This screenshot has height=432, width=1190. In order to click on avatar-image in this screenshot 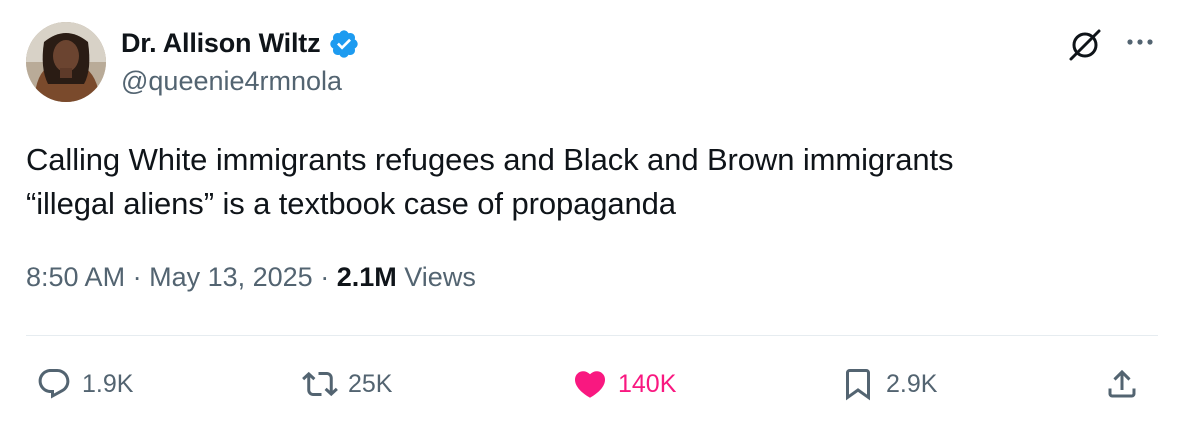, I will do `click(66, 62)`.